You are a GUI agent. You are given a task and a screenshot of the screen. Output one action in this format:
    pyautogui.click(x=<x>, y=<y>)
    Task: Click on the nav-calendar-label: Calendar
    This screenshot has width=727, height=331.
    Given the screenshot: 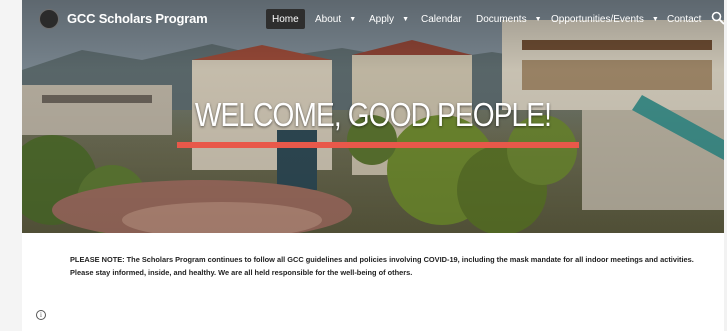 What is the action you would take?
    pyautogui.click(x=441, y=19)
    